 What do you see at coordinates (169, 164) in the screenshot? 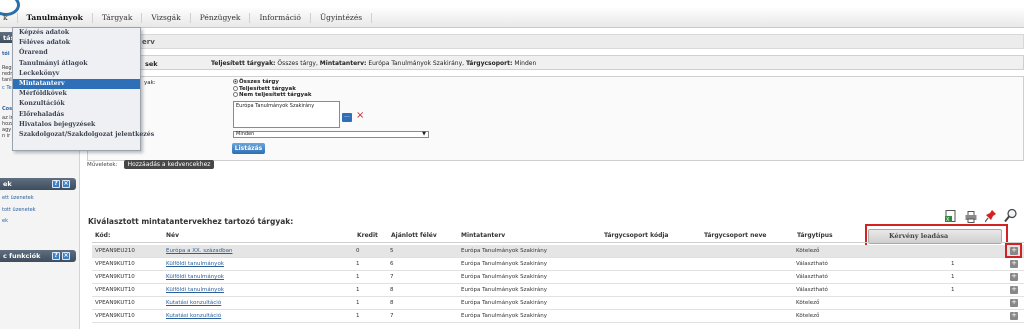
I see `add-to-favorites-button: Hozzáadás a kedvencekhez` at bounding box center [169, 164].